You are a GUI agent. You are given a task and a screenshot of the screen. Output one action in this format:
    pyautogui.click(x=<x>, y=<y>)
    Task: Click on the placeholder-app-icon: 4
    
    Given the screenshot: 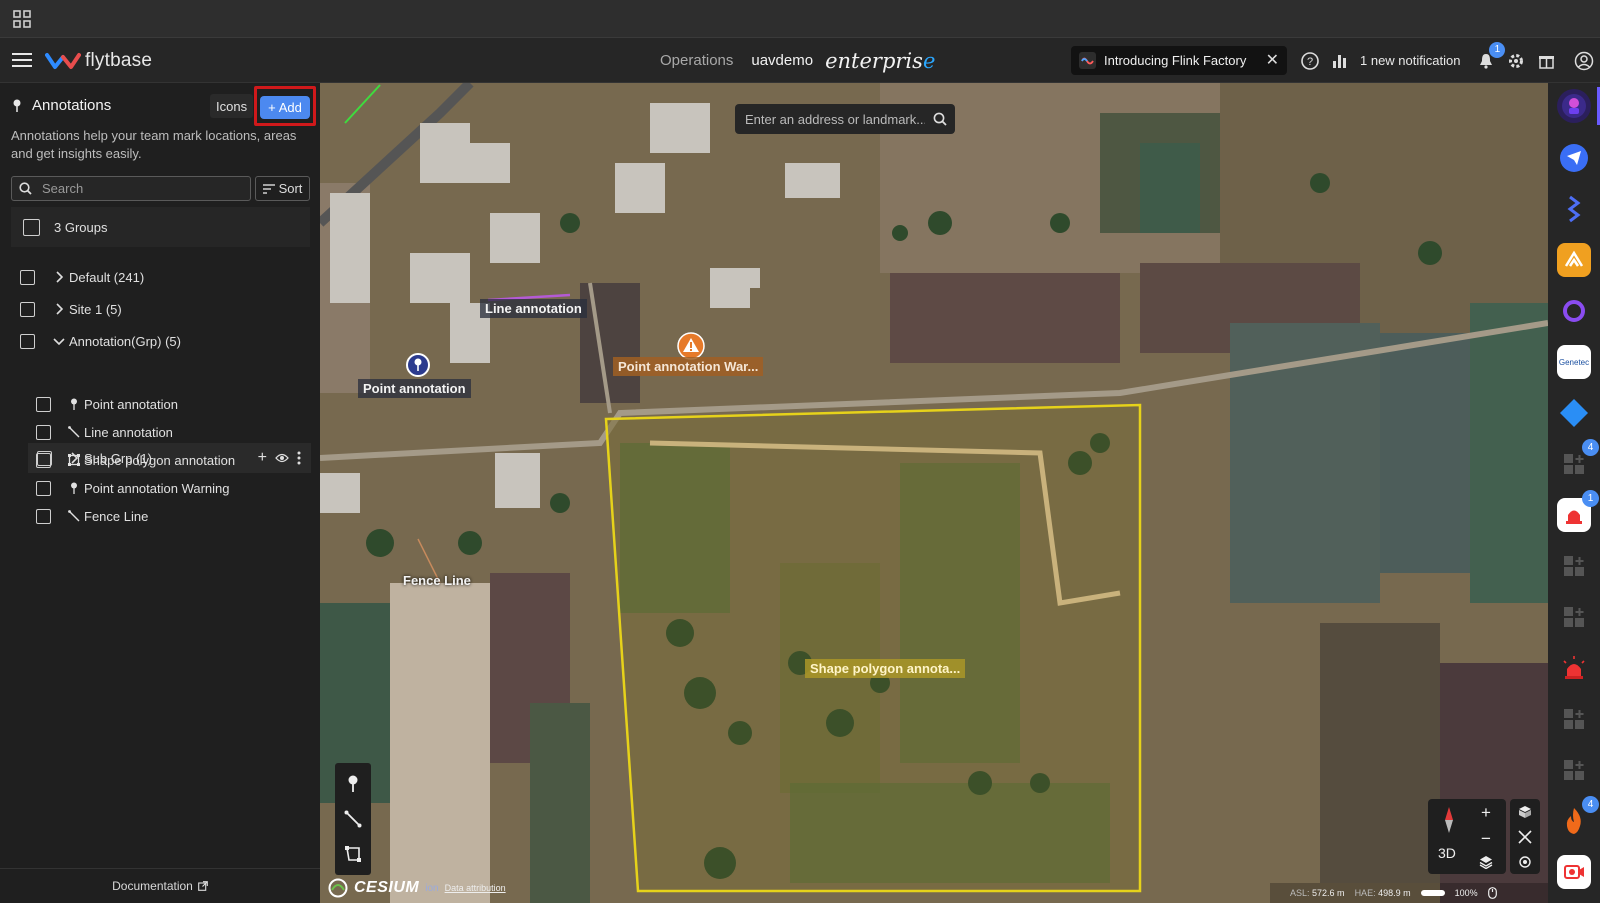 What is the action you would take?
    pyautogui.click(x=1578, y=460)
    